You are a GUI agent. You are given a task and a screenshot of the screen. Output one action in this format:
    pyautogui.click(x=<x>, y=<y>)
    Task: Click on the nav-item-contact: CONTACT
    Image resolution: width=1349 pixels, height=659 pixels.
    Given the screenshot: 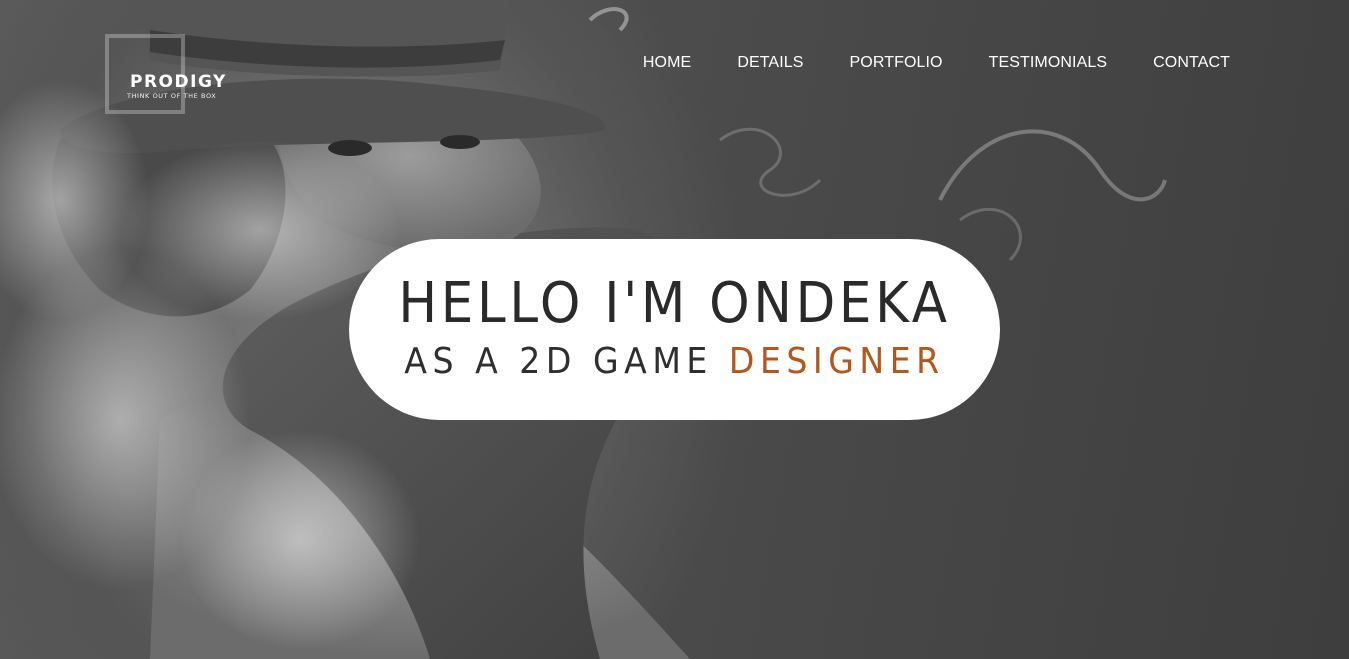 What is the action you would take?
    pyautogui.click(x=1191, y=63)
    